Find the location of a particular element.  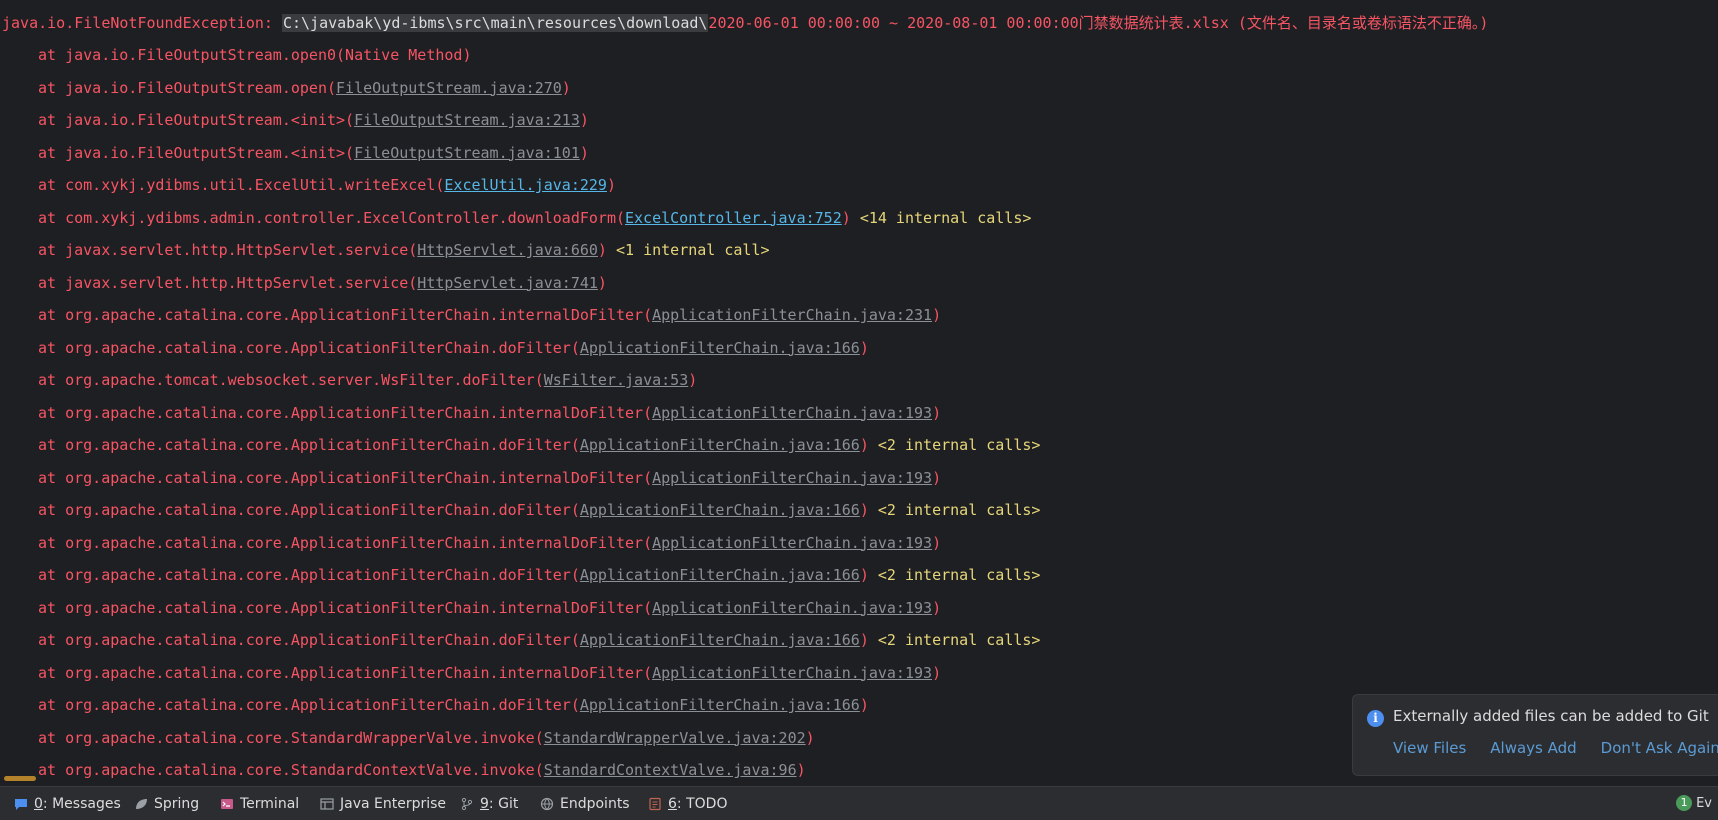

tool-terminal: Terminal is located at coordinates (259, 803).